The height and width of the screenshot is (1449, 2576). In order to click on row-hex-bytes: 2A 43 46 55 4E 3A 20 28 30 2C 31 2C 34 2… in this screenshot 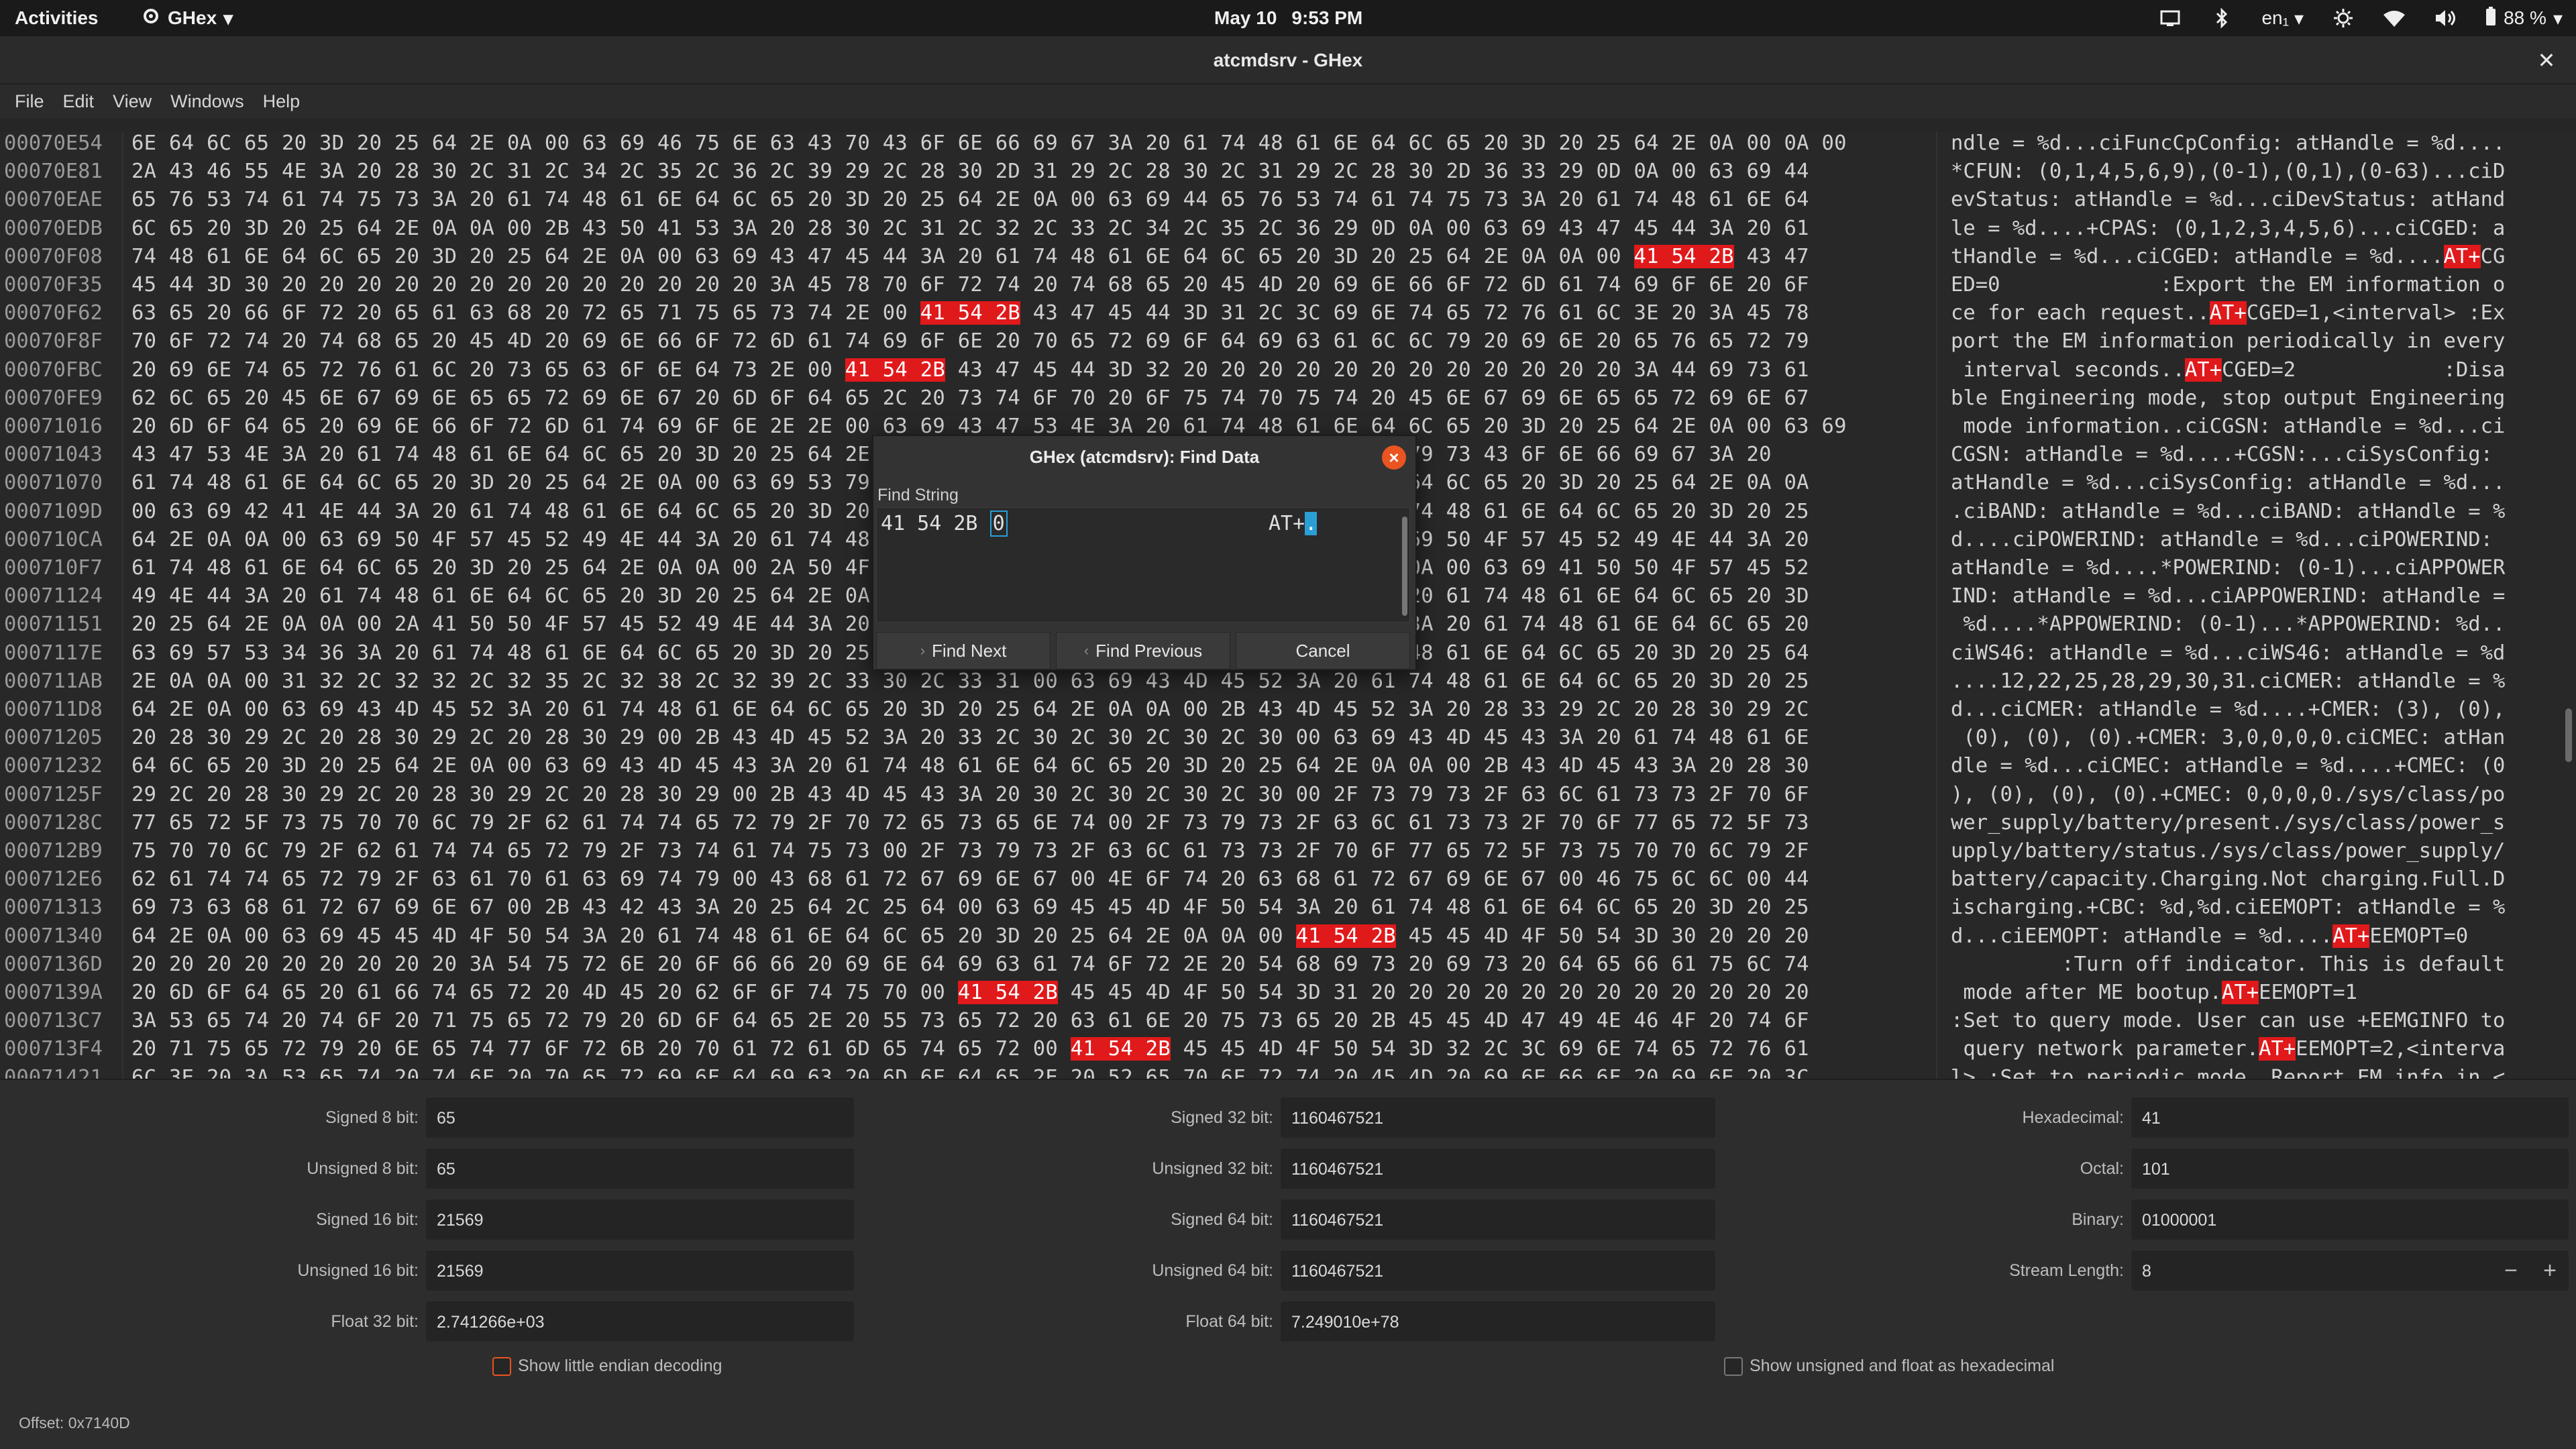, I will do `click(970, 171)`.